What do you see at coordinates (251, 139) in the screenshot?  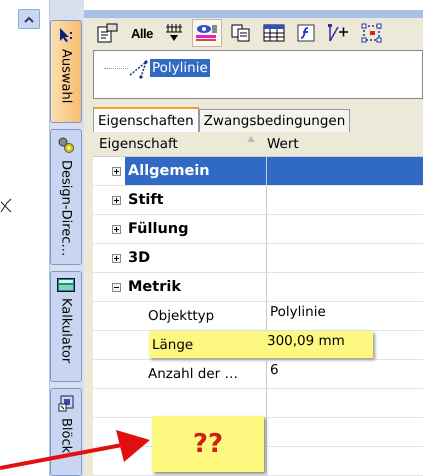 I see `sort-icon` at bounding box center [251, 139].